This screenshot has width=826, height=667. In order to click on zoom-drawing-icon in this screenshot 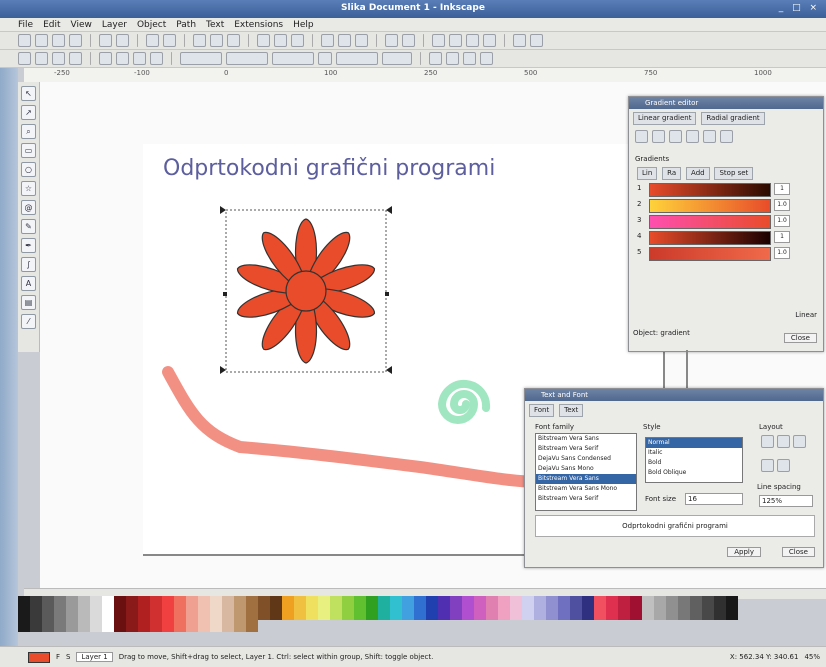, I will do `click(280, 40)`.